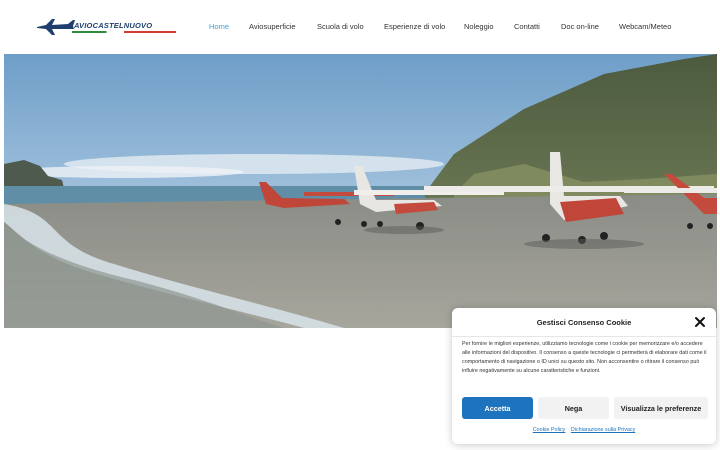 Image resolution: width=720 pixels, height=450 pixels. Describe the element at coordinates (497, 408) in the screenshot. I see `accept-button: Accetta` at that location.